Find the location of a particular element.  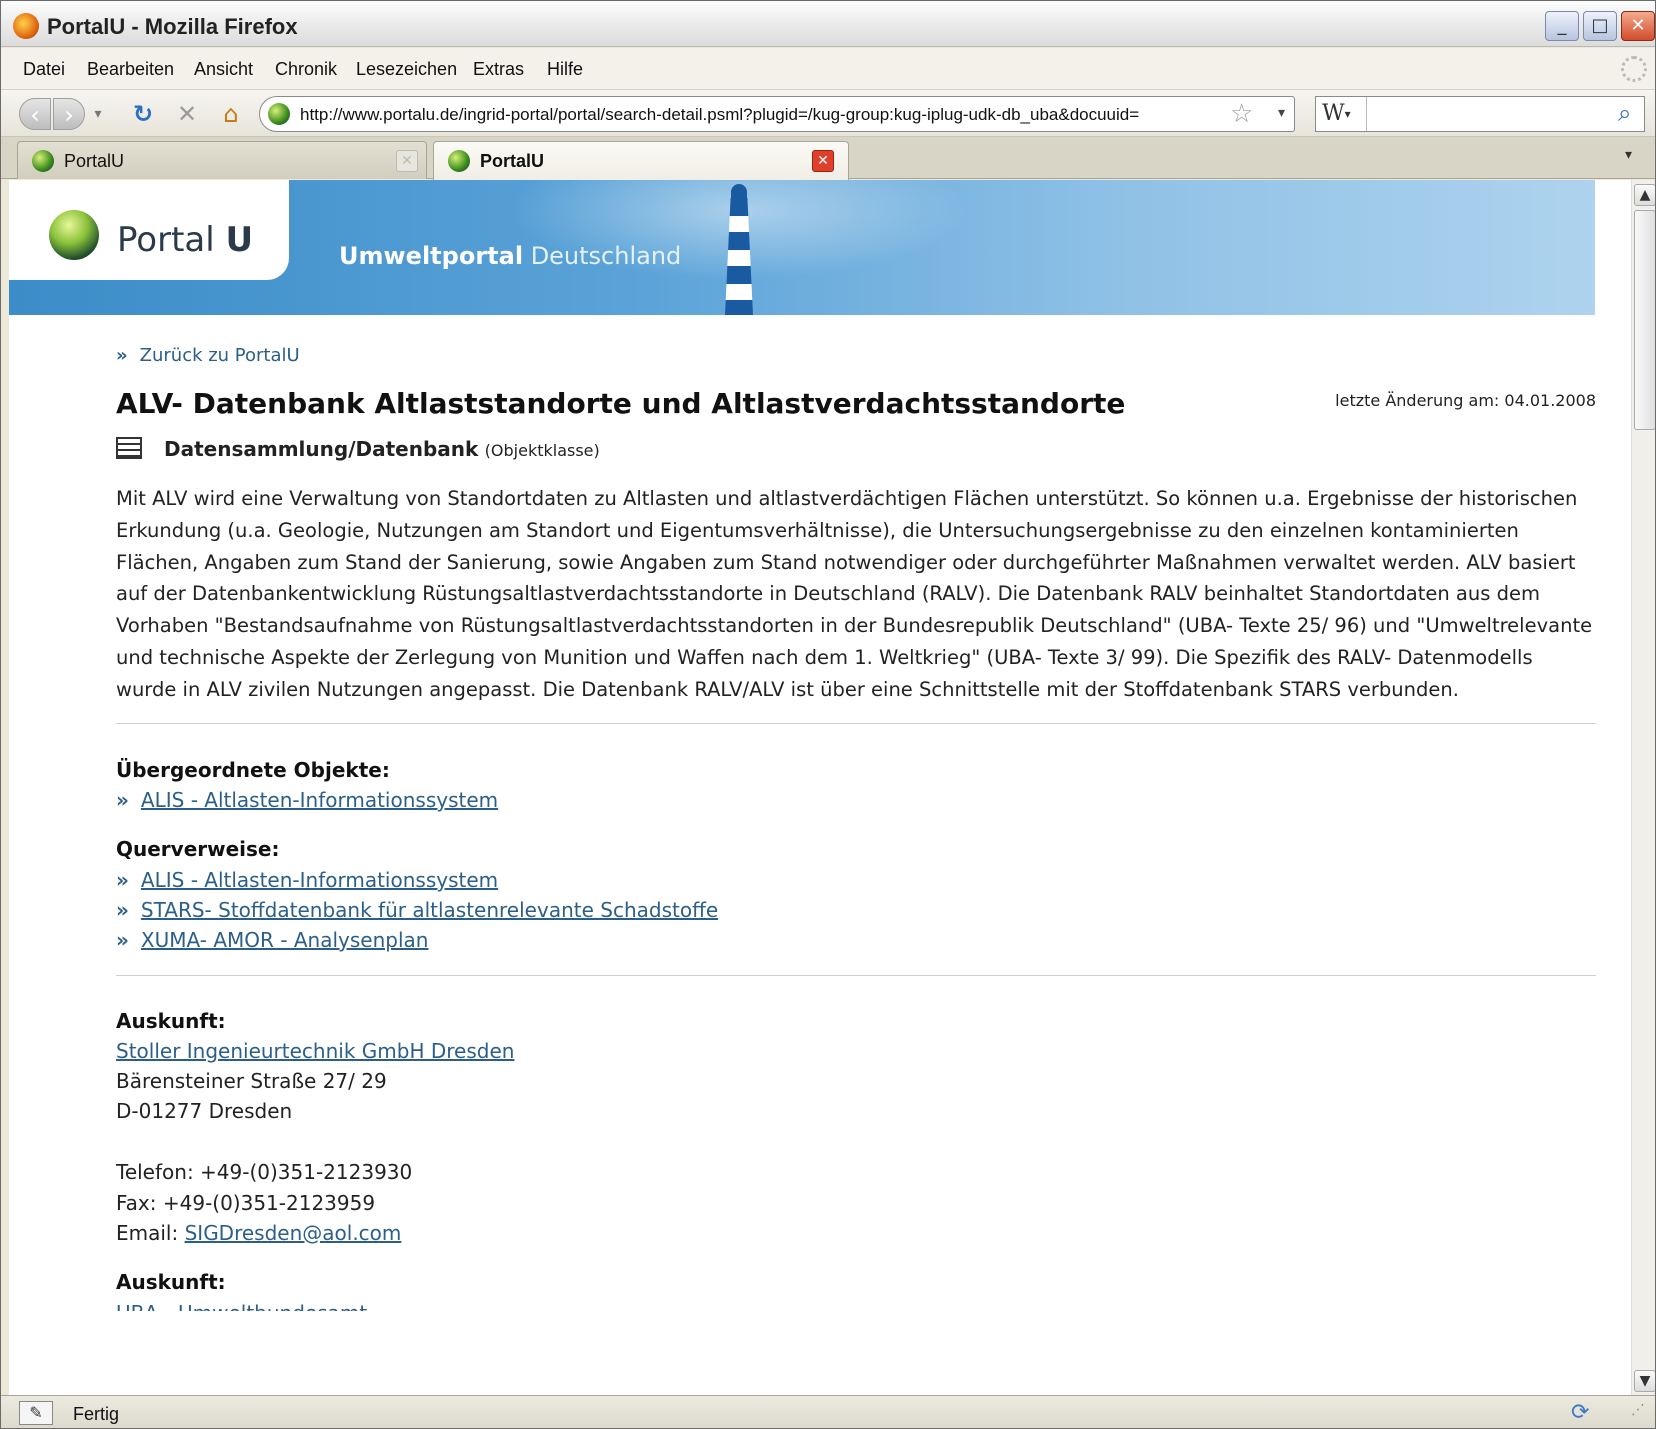

logo: Portal U is located at coordinates (149, 230).